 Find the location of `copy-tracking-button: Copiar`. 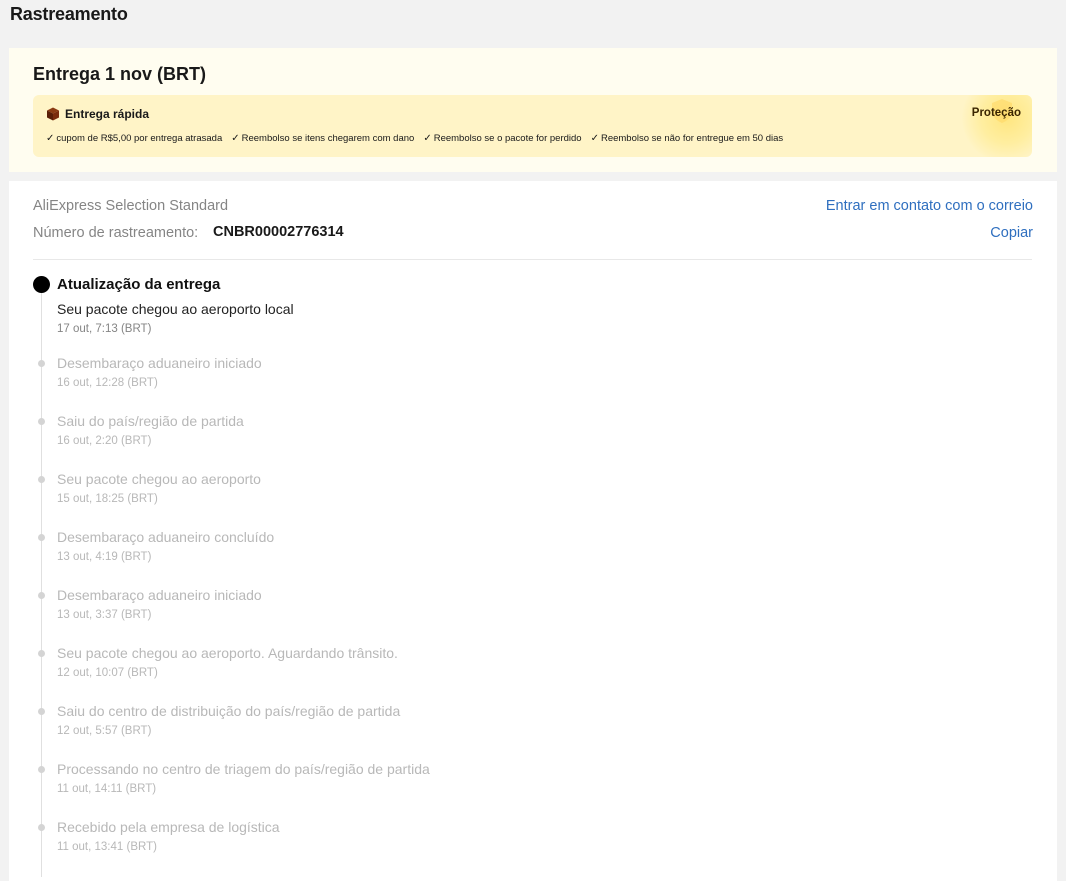

copy-tracking-button: Copiar is located at coordinates (1011, 233).